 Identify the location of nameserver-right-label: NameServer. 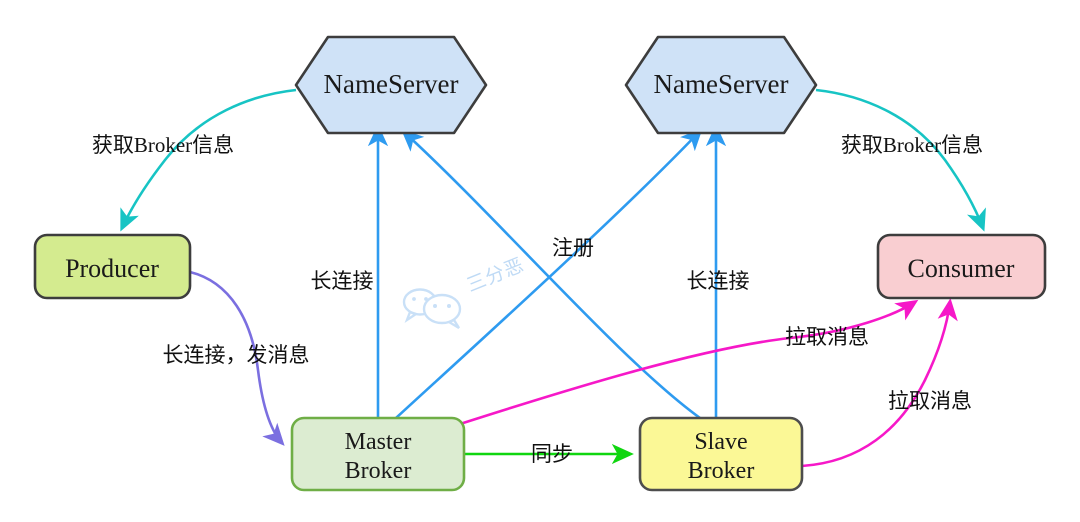
(721, 84).